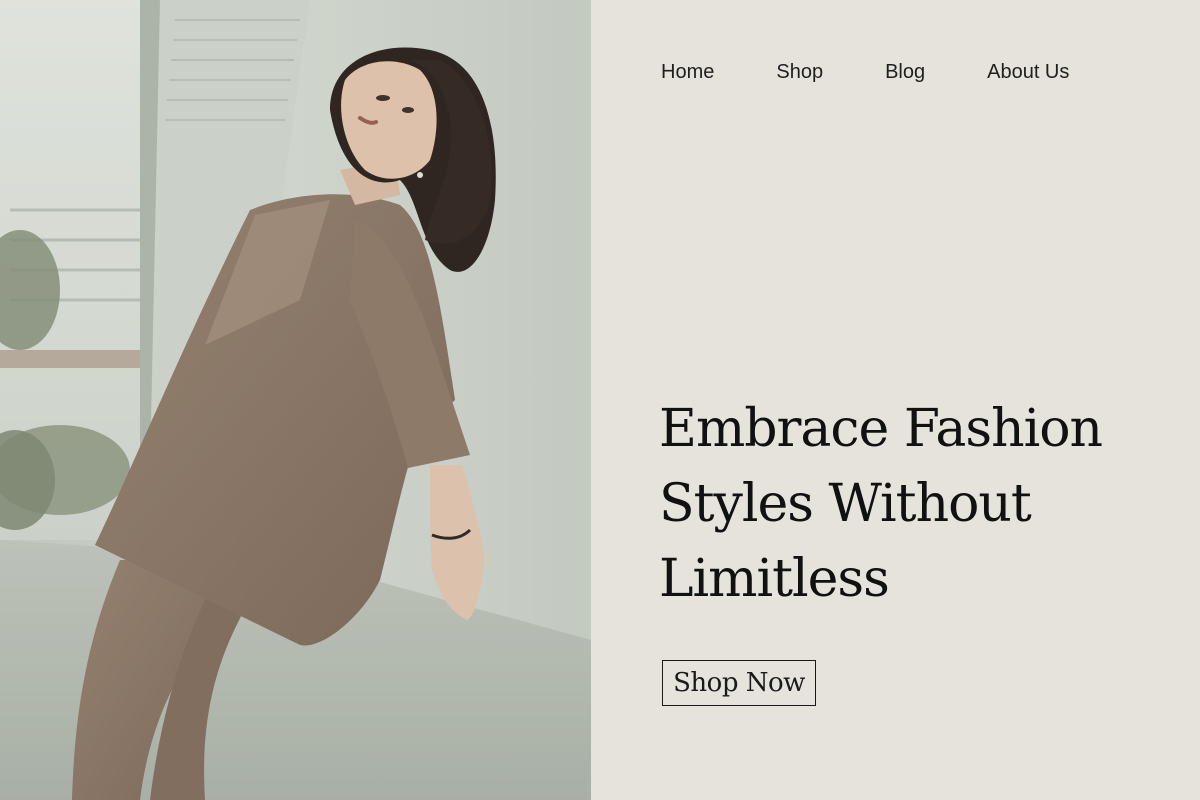 This screenshot has height=800, width=1200. What do you see at coordinates (687, 72) in the screenshot?
I see `nav-link-home: Home` at bounding box center [687, 72].